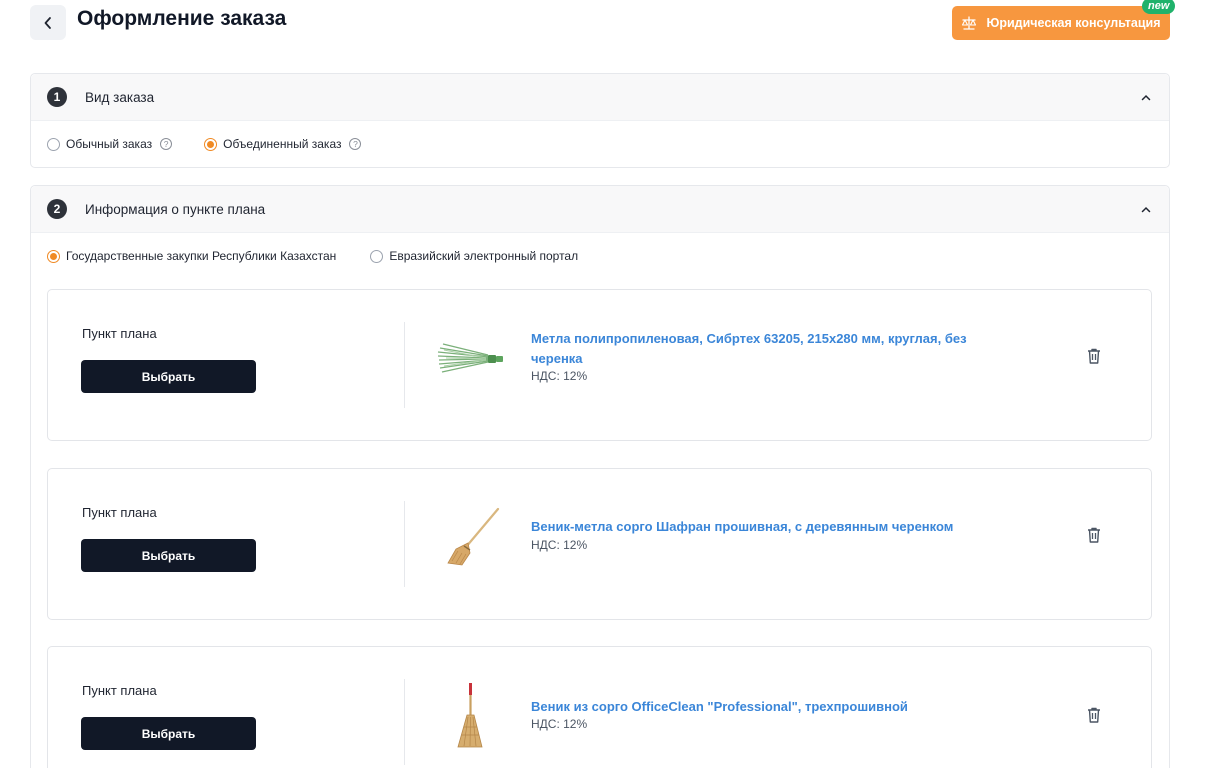 The height and width of the screenshot is (768, 1217). I want to click on radio-combined-order: Объединенный заказ ?, so click(283, 144).